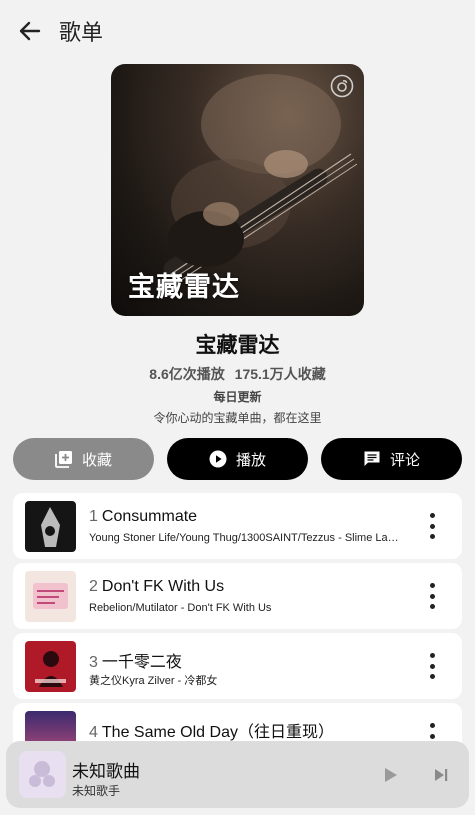 This screenshot has width=475, height=815. Describe the element at coordinates (280, 374) in the screenshot. I see `favorite-count: 175.1万人收藏` at that location.